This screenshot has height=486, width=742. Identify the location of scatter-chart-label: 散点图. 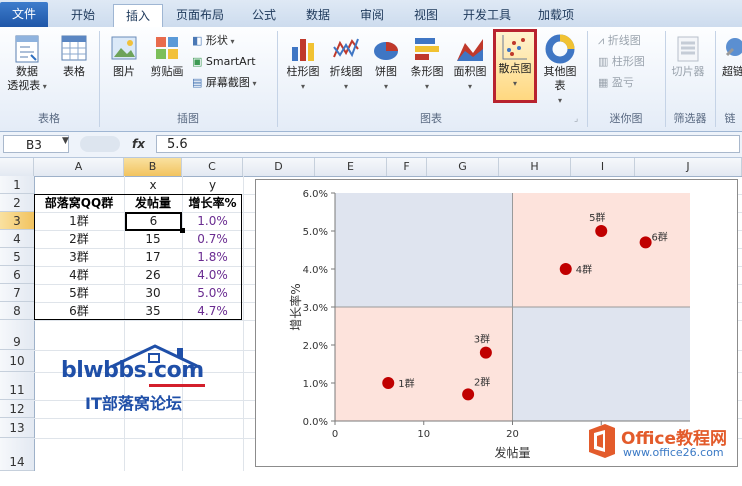
(515, 68).